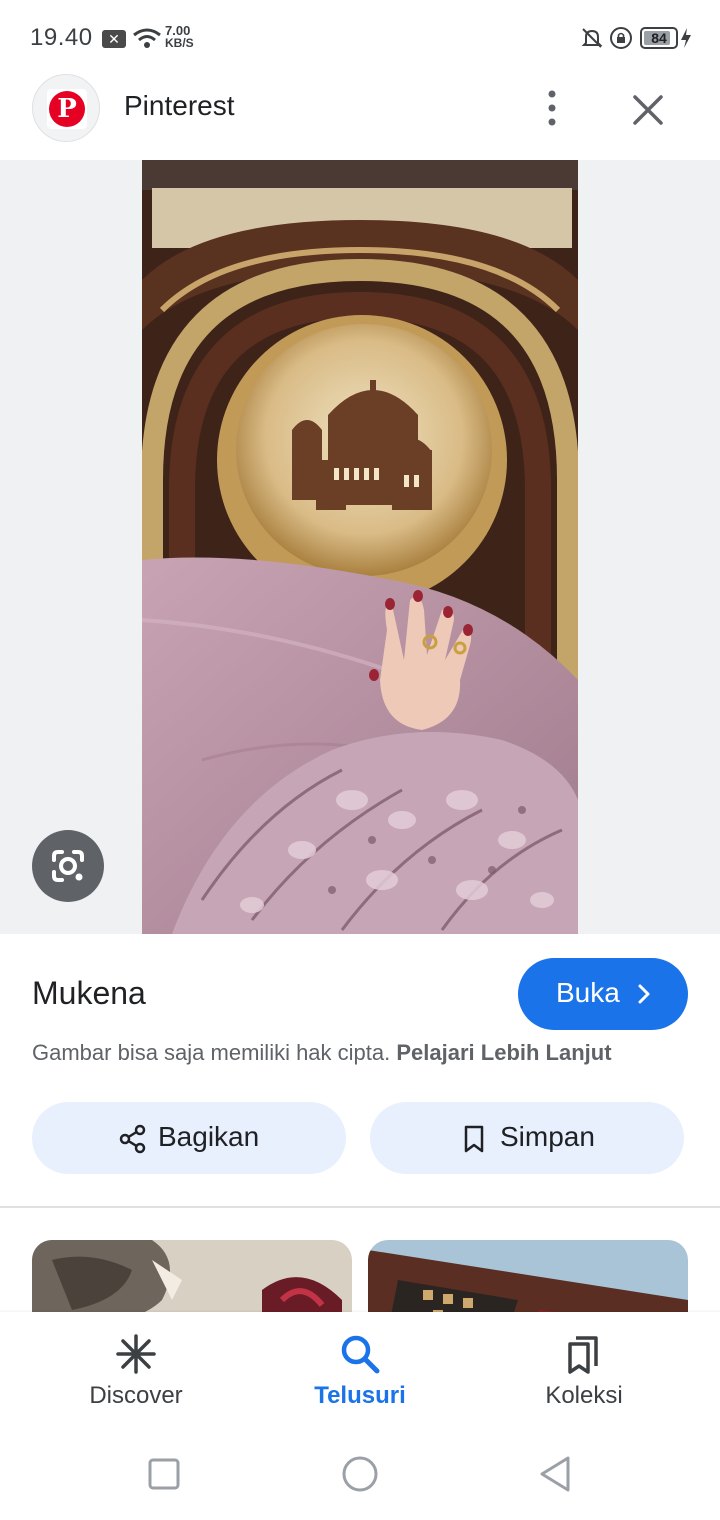 The height and width of the screenshot is (1520, 720). Describe the element at coordinates (89, 993) in the screenshot. I see `result-title: Mukena` at that location.